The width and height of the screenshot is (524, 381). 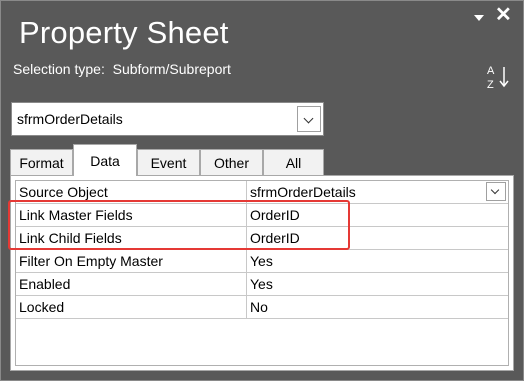 What do you see at coordinates (131, 261) in the screenshot?
I see `property-name: Filter On Empty Master` at bounding box center [131, 261].